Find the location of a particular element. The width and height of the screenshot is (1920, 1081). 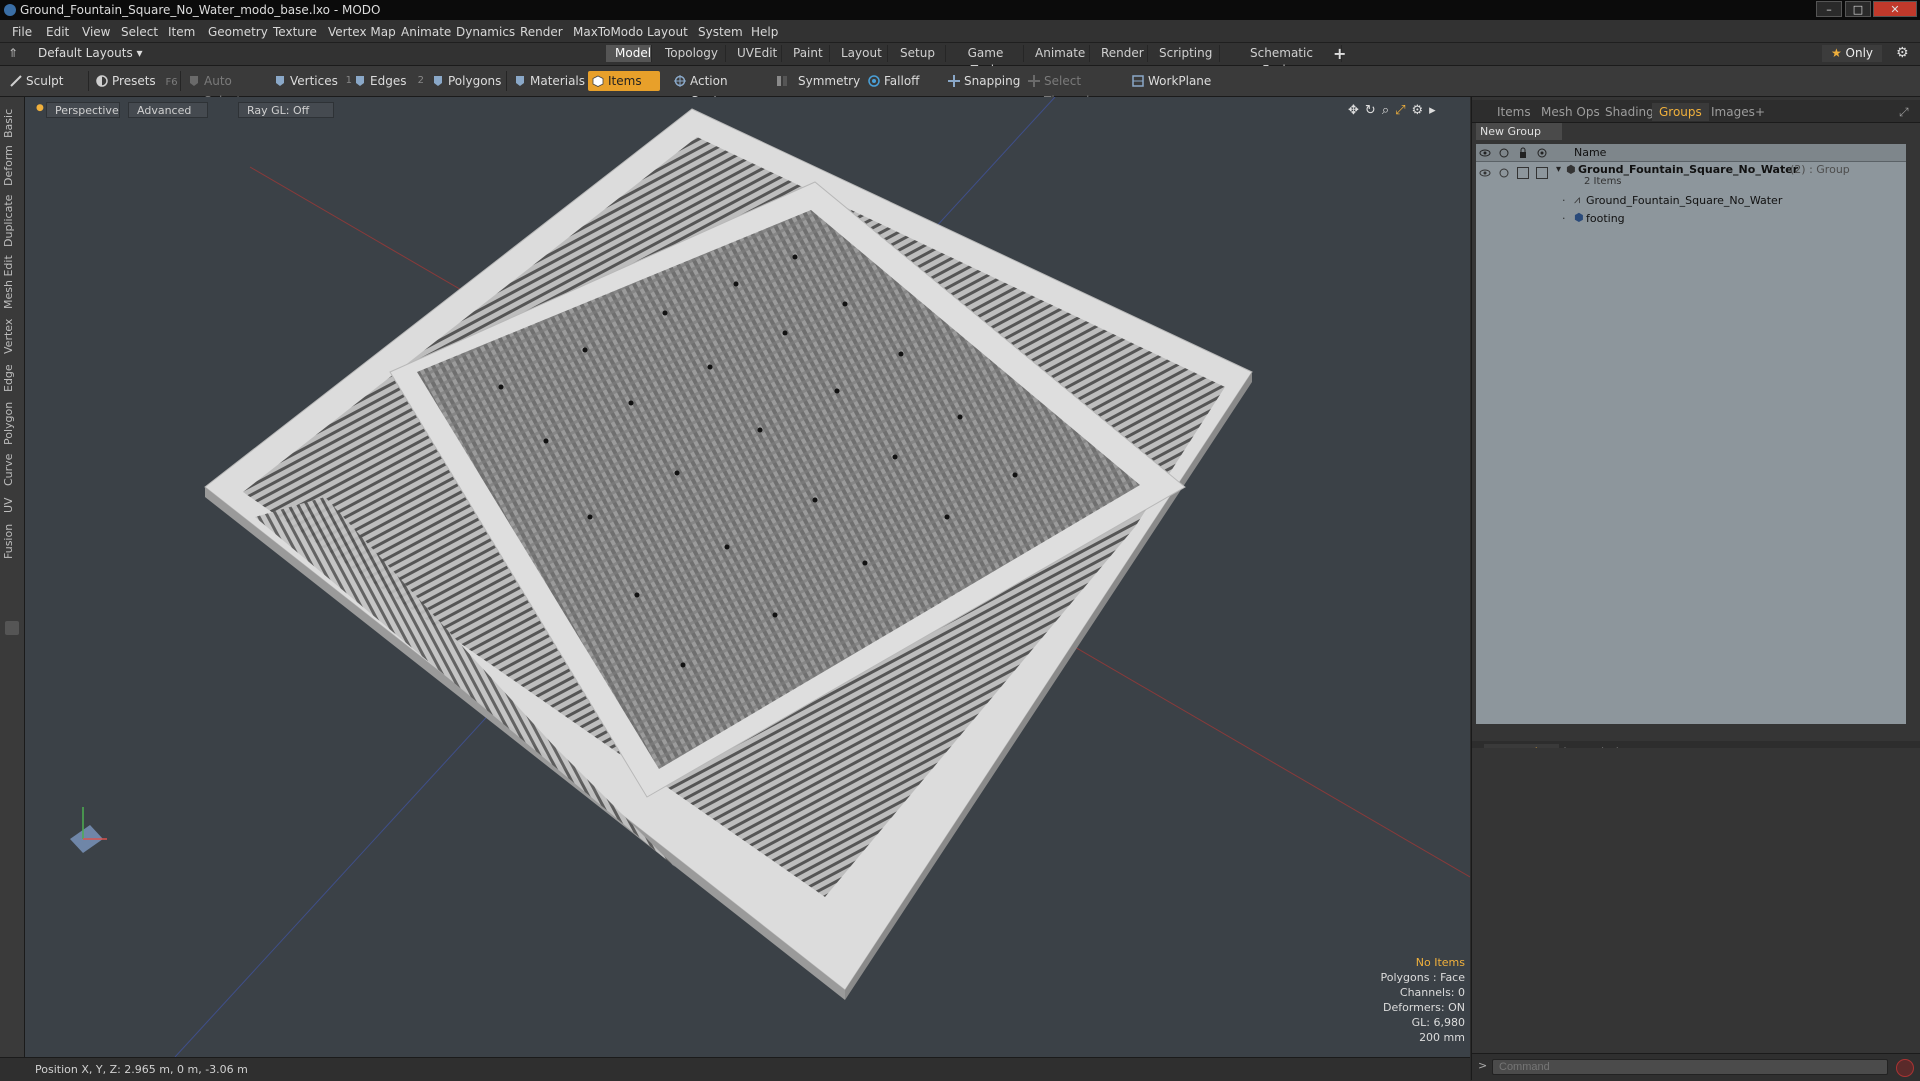

render-icon is located at coordinates (1504, 153).